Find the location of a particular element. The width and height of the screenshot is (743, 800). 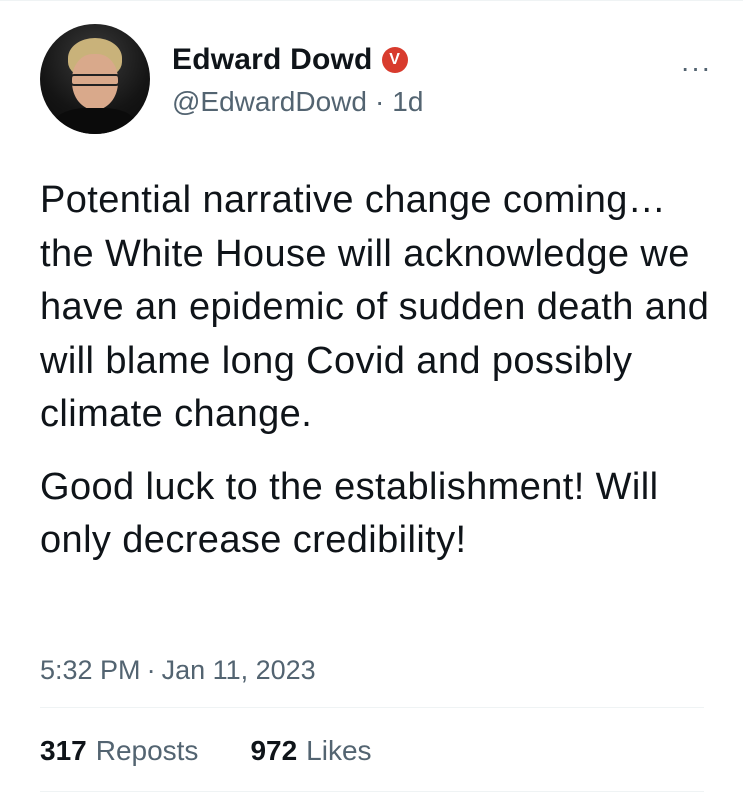

reposts-label: Reposts is located at coordinates (147, 750).